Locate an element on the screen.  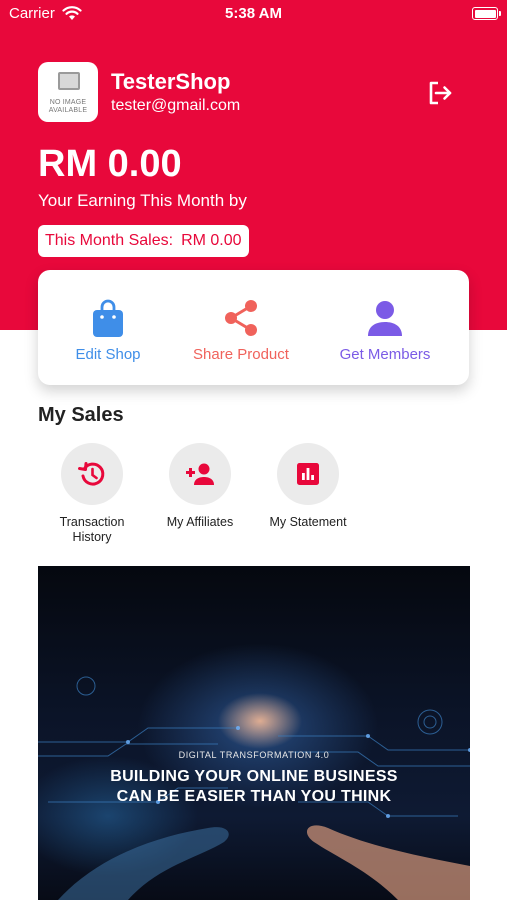
edit-shop-label: Edit Shop is located at coordinates (108, 354).